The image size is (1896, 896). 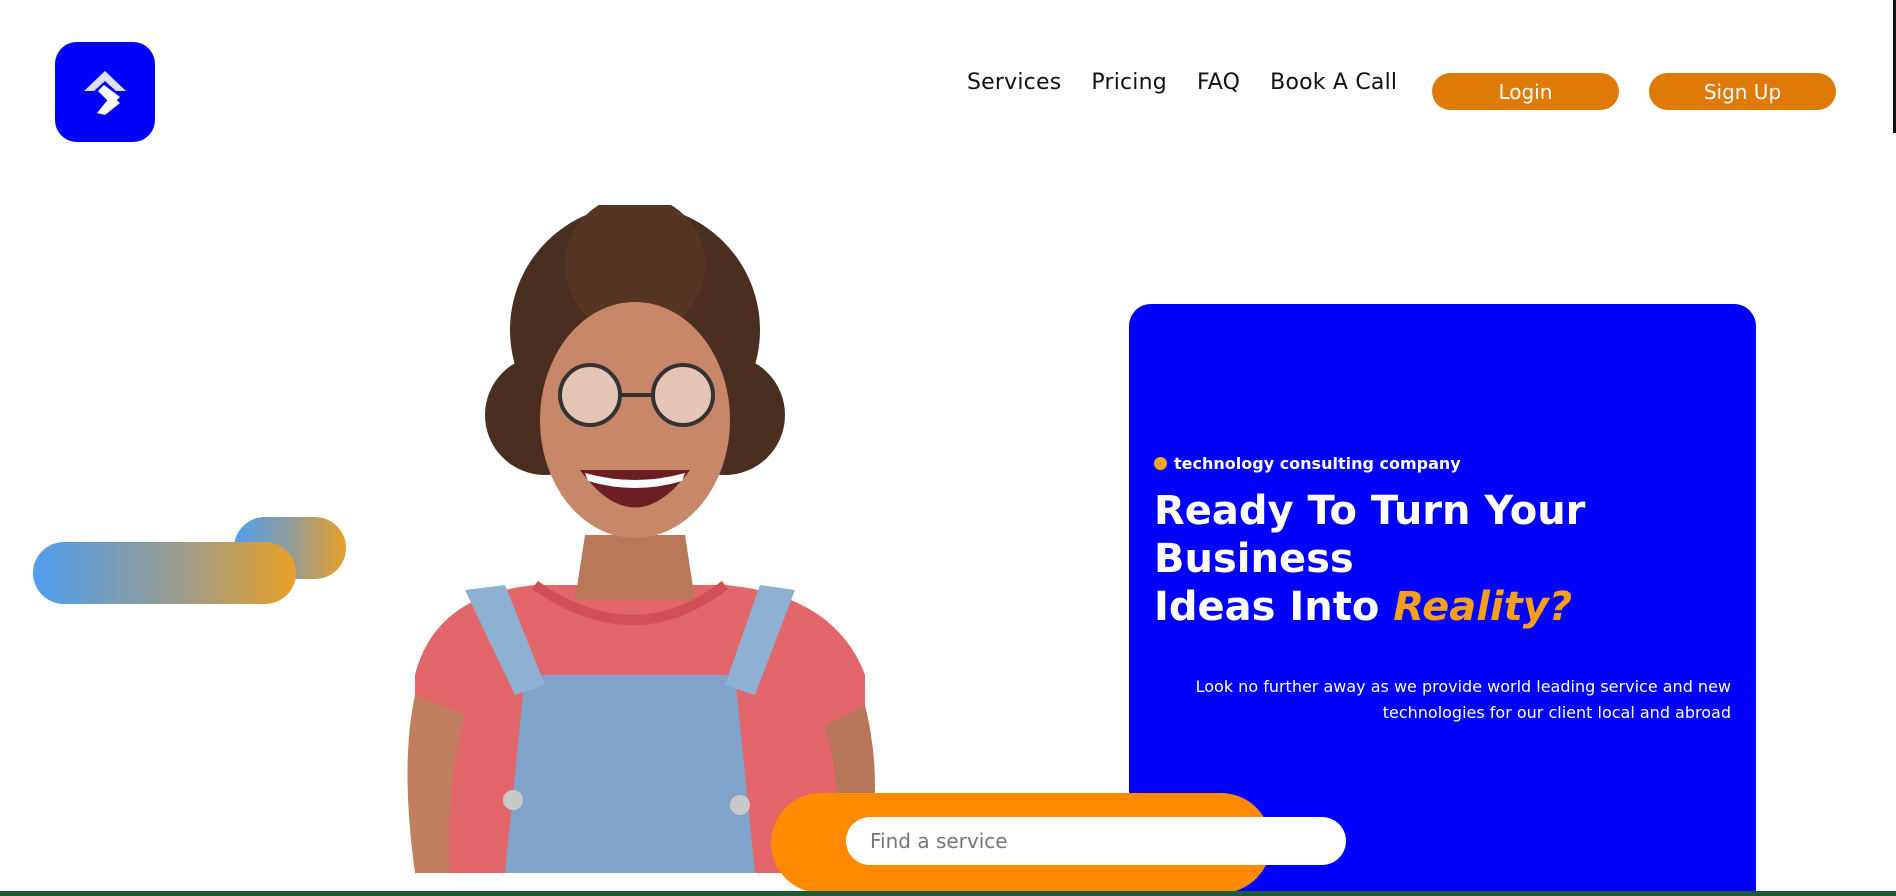 I want to click on headline-line-3: Ideas Into, so click(x=1274, y=607).